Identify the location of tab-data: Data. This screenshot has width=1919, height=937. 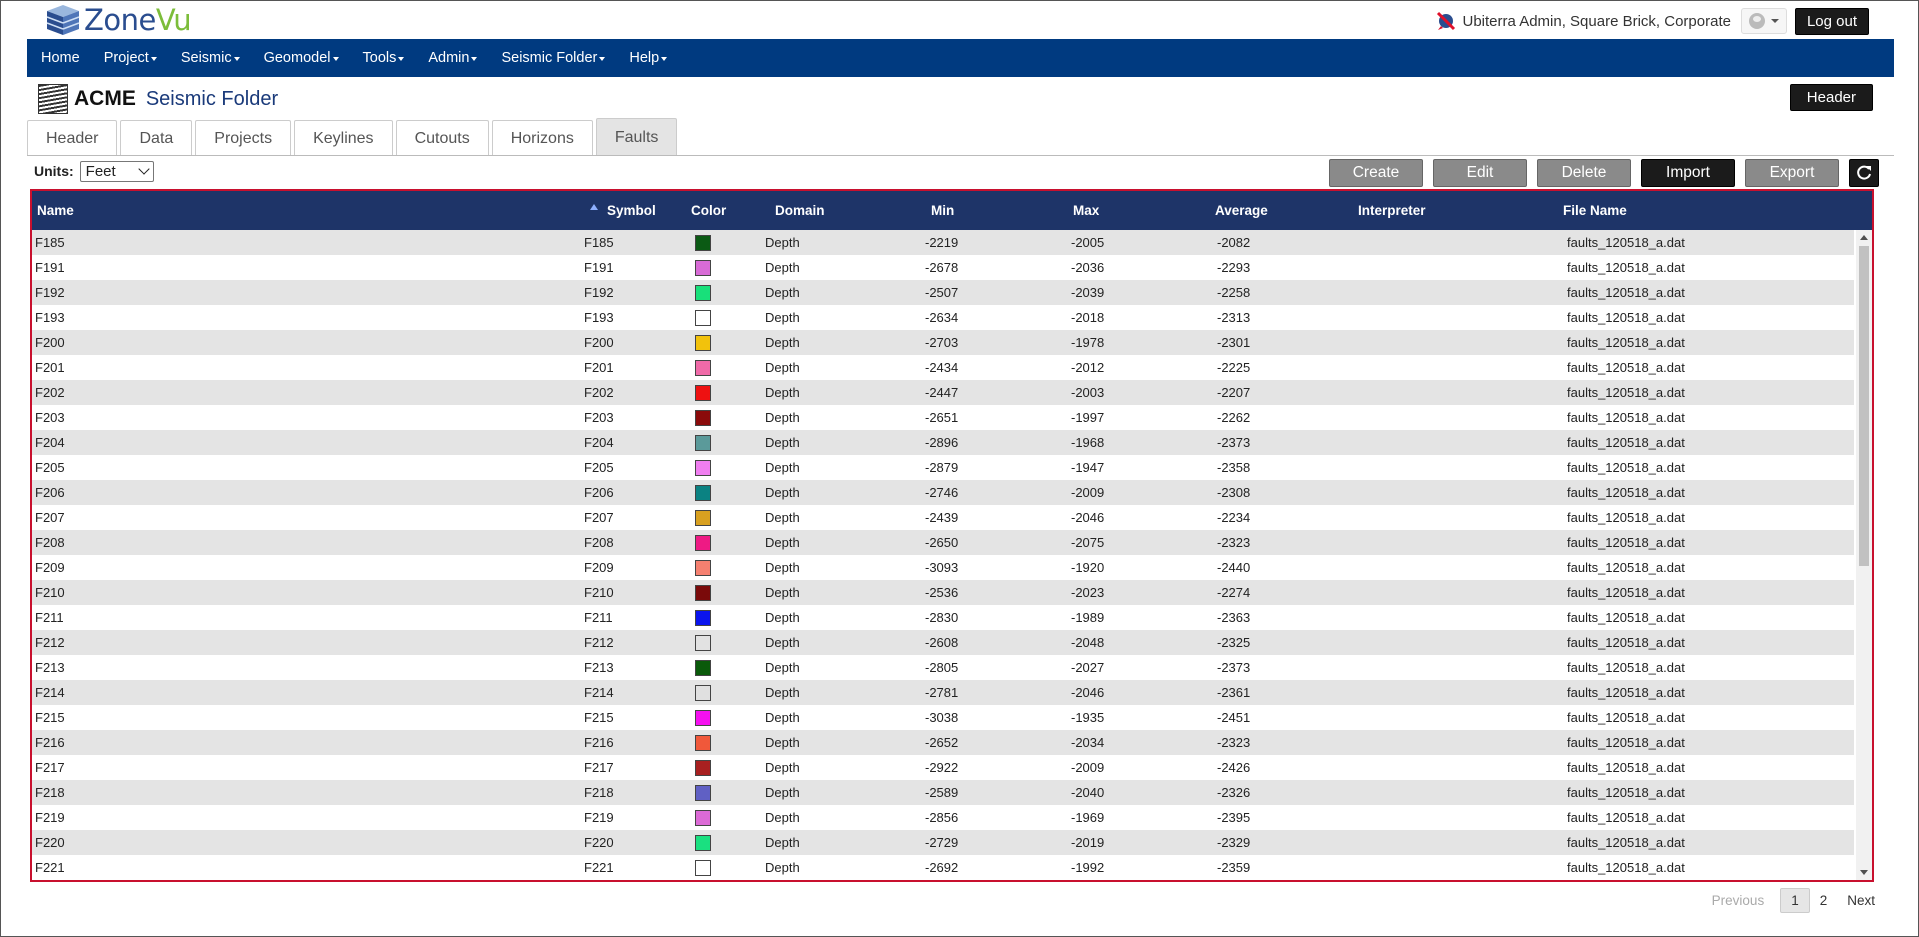
(156, 138).